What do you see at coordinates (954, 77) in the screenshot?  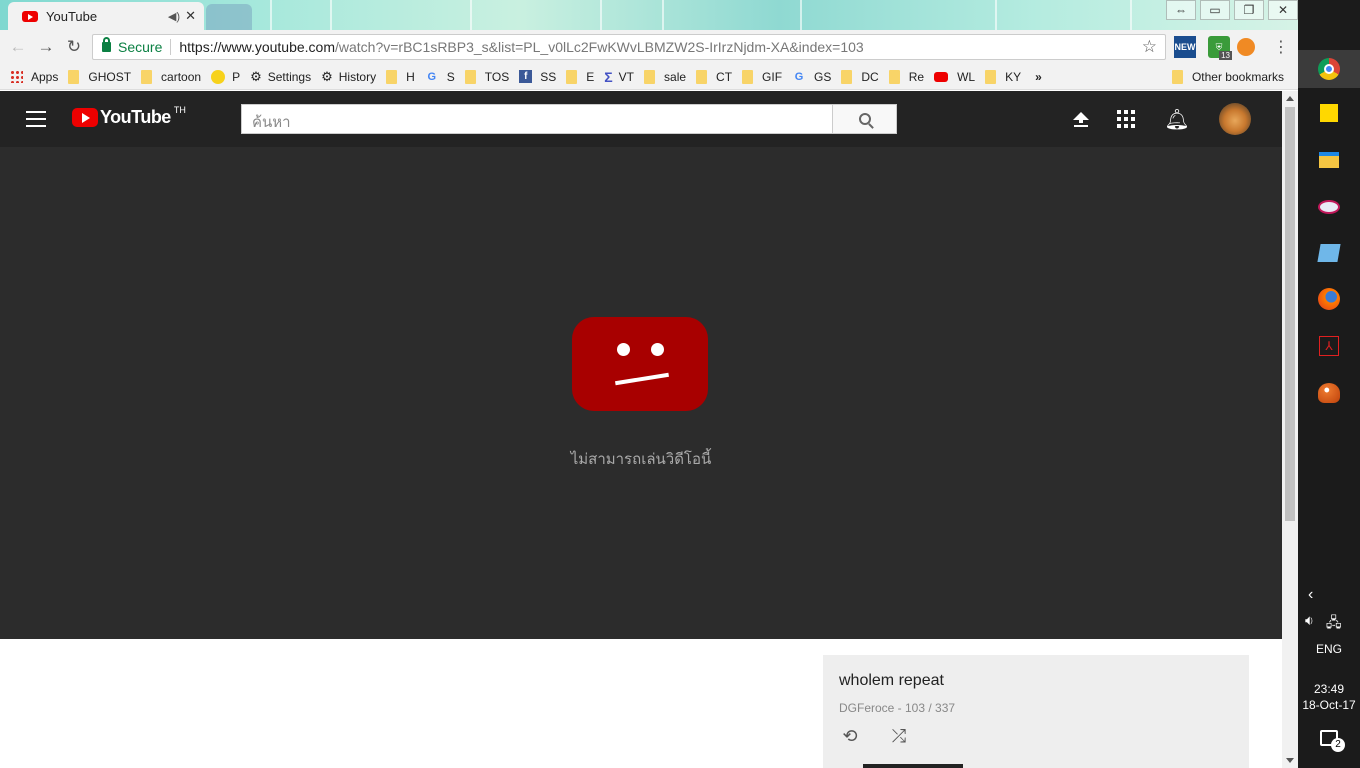 I see `bookmark-wl: WL` at bounding box center [954, 77].